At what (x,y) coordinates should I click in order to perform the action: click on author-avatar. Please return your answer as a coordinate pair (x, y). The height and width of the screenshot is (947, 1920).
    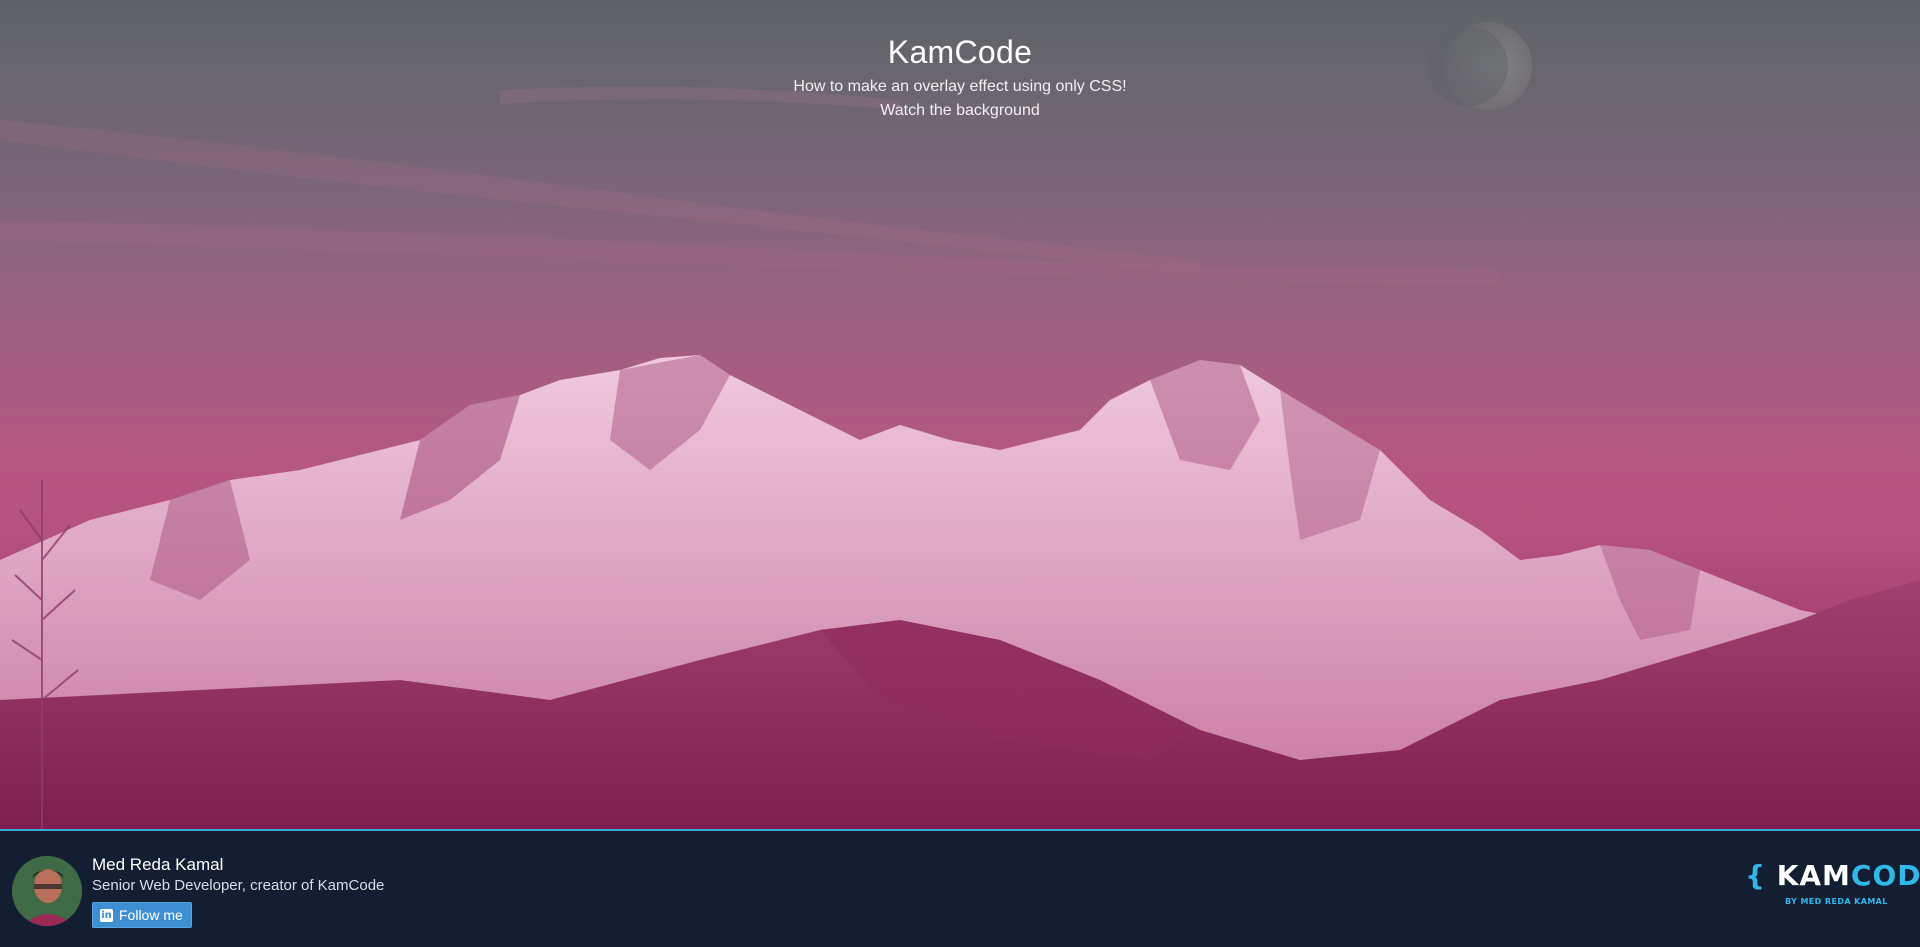
    Looking at the image, I should click on (47, 891).